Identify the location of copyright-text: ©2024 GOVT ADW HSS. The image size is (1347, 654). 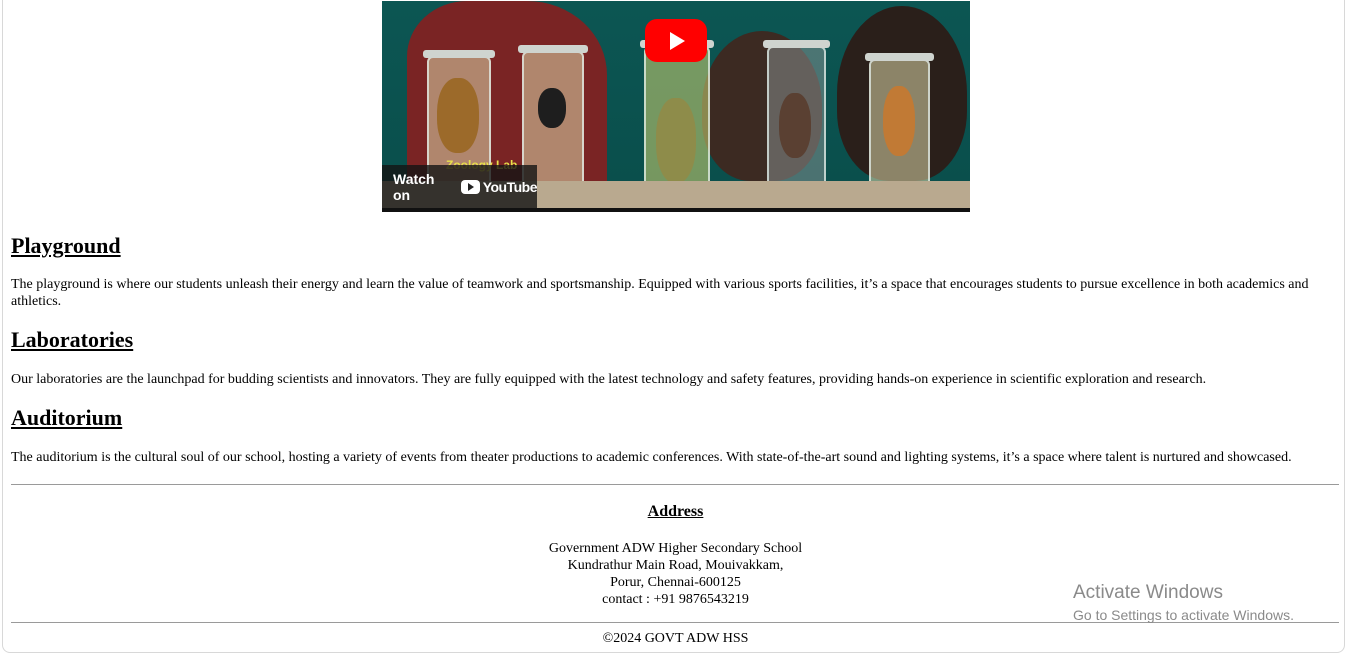
(675, 638).